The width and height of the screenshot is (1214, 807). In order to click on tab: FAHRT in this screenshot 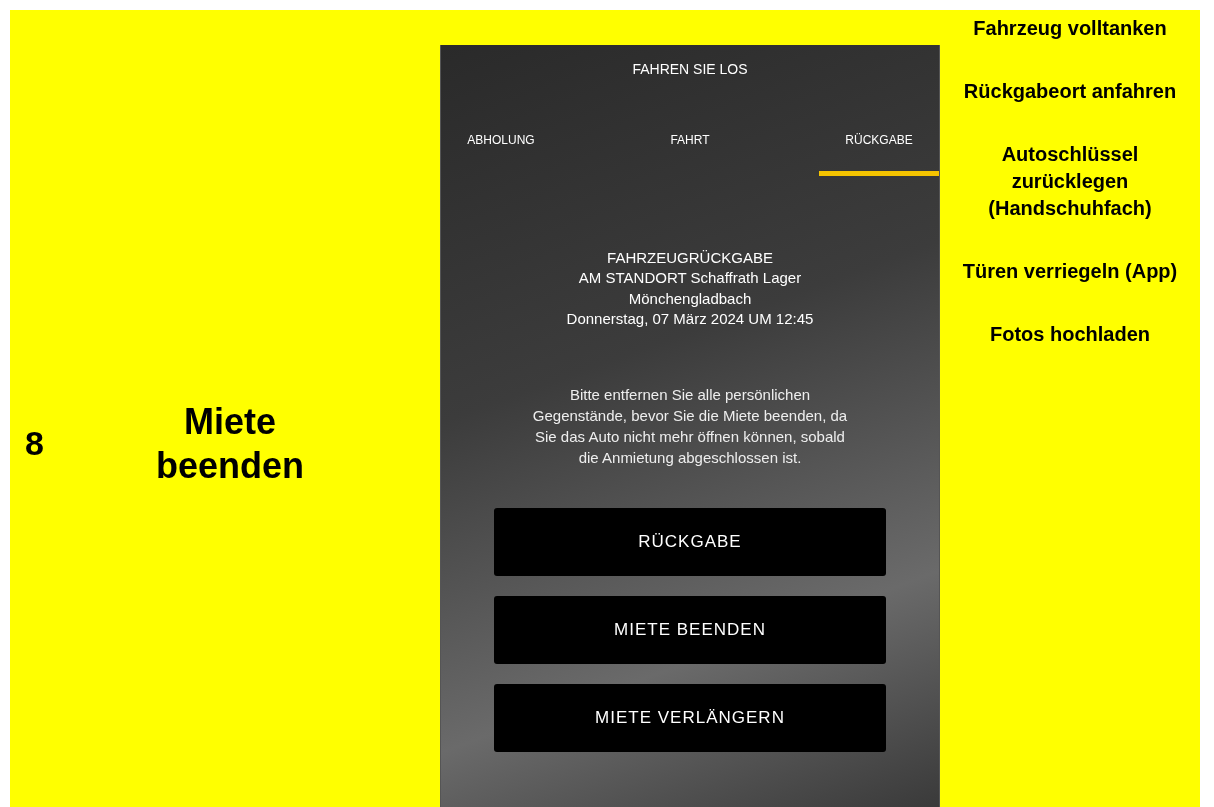, I will do `click(690, 152)`.